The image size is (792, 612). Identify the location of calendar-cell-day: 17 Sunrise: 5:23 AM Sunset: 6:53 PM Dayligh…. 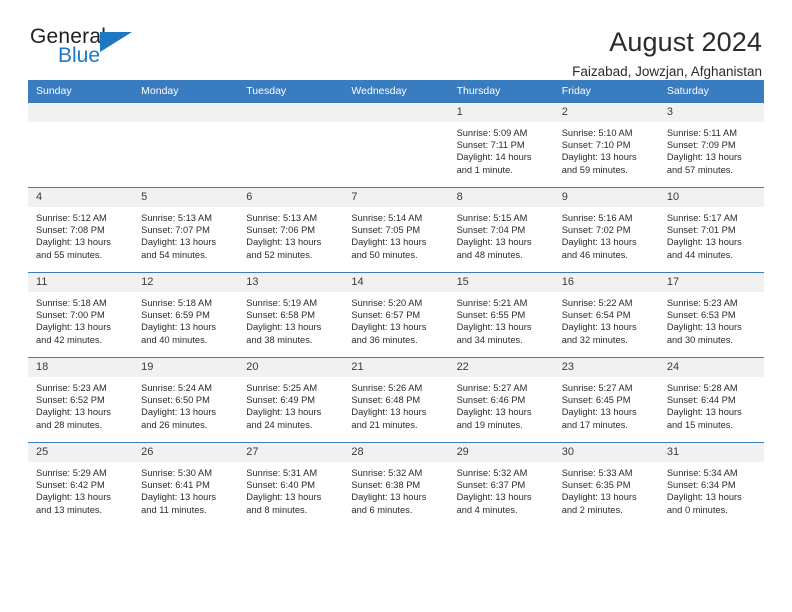
(711, 315).